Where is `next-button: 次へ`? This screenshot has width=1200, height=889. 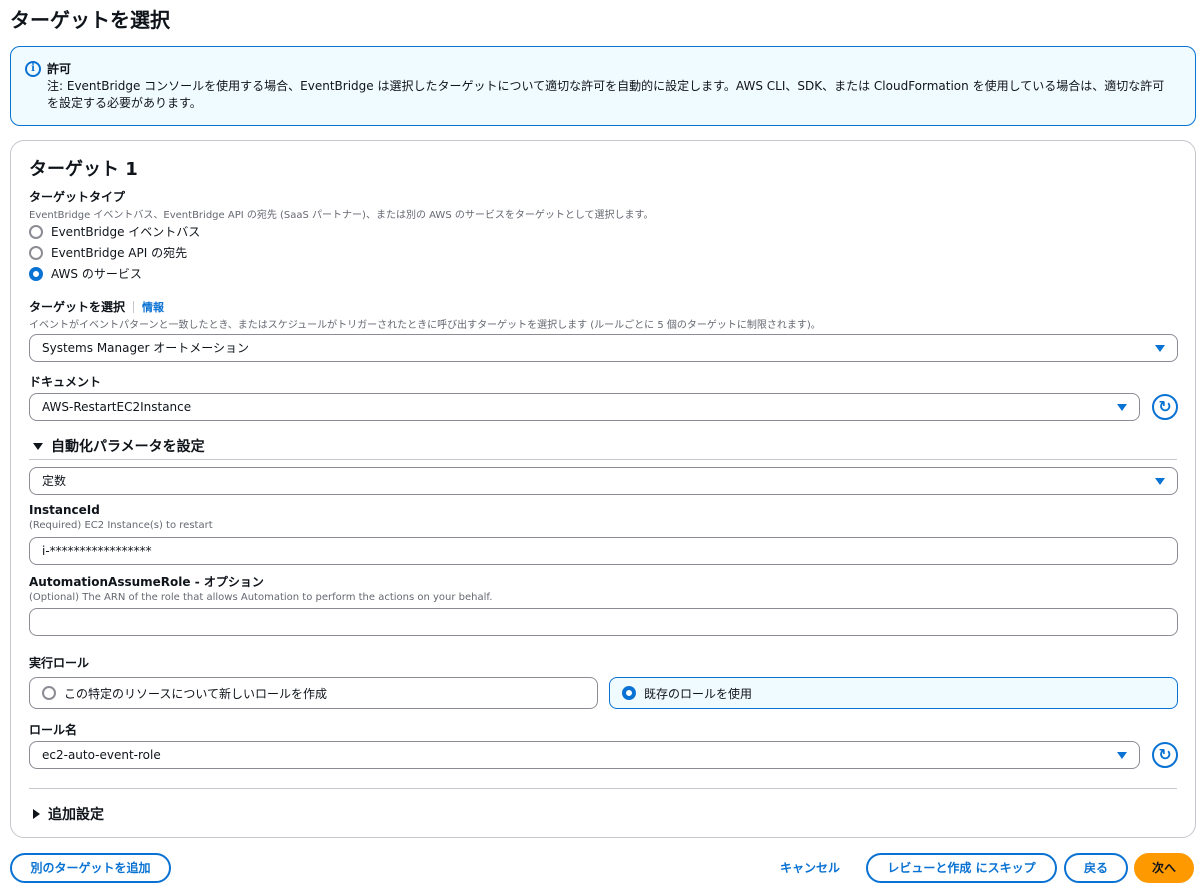 next-button: 次へ is located at coordinates (1164, 868).